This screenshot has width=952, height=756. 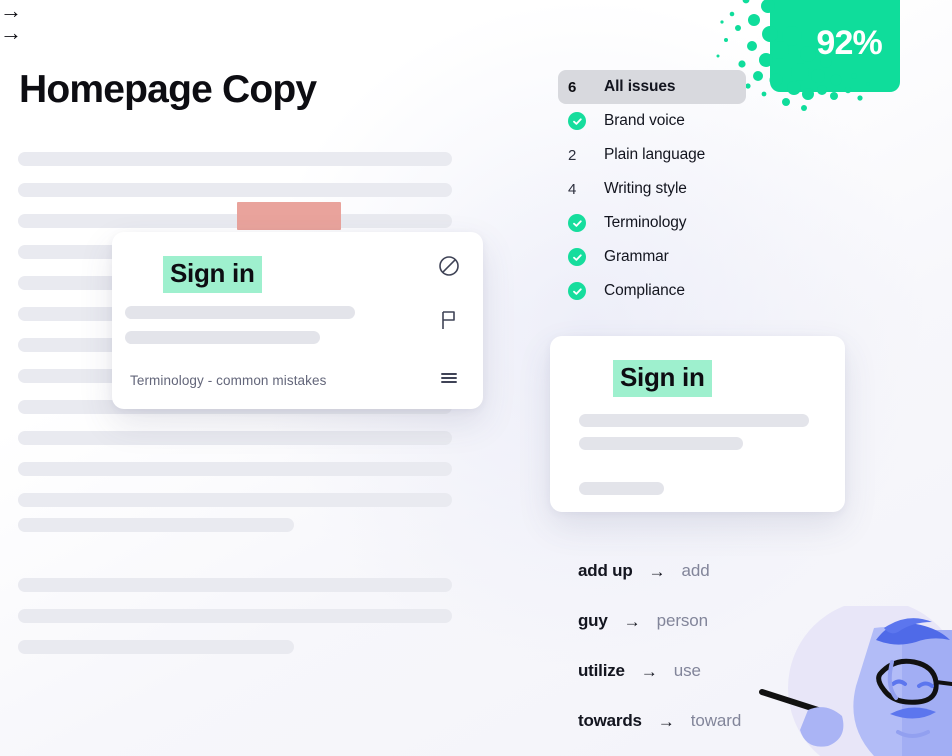 I want to click on word-pair-to: toward, so click(x=716, y=720).